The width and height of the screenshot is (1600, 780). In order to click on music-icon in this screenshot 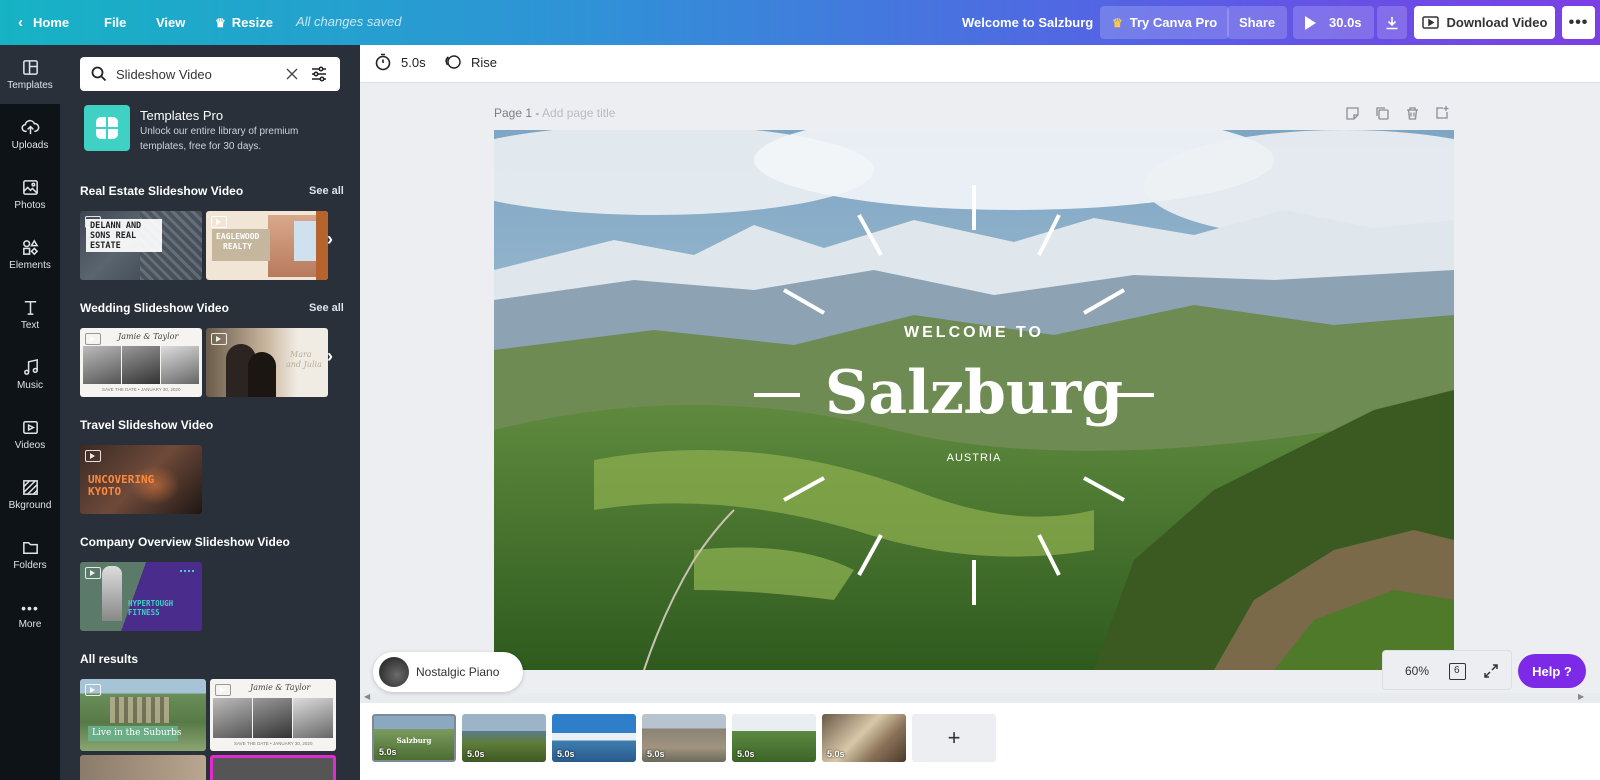, I will do `click(30, 366)`.